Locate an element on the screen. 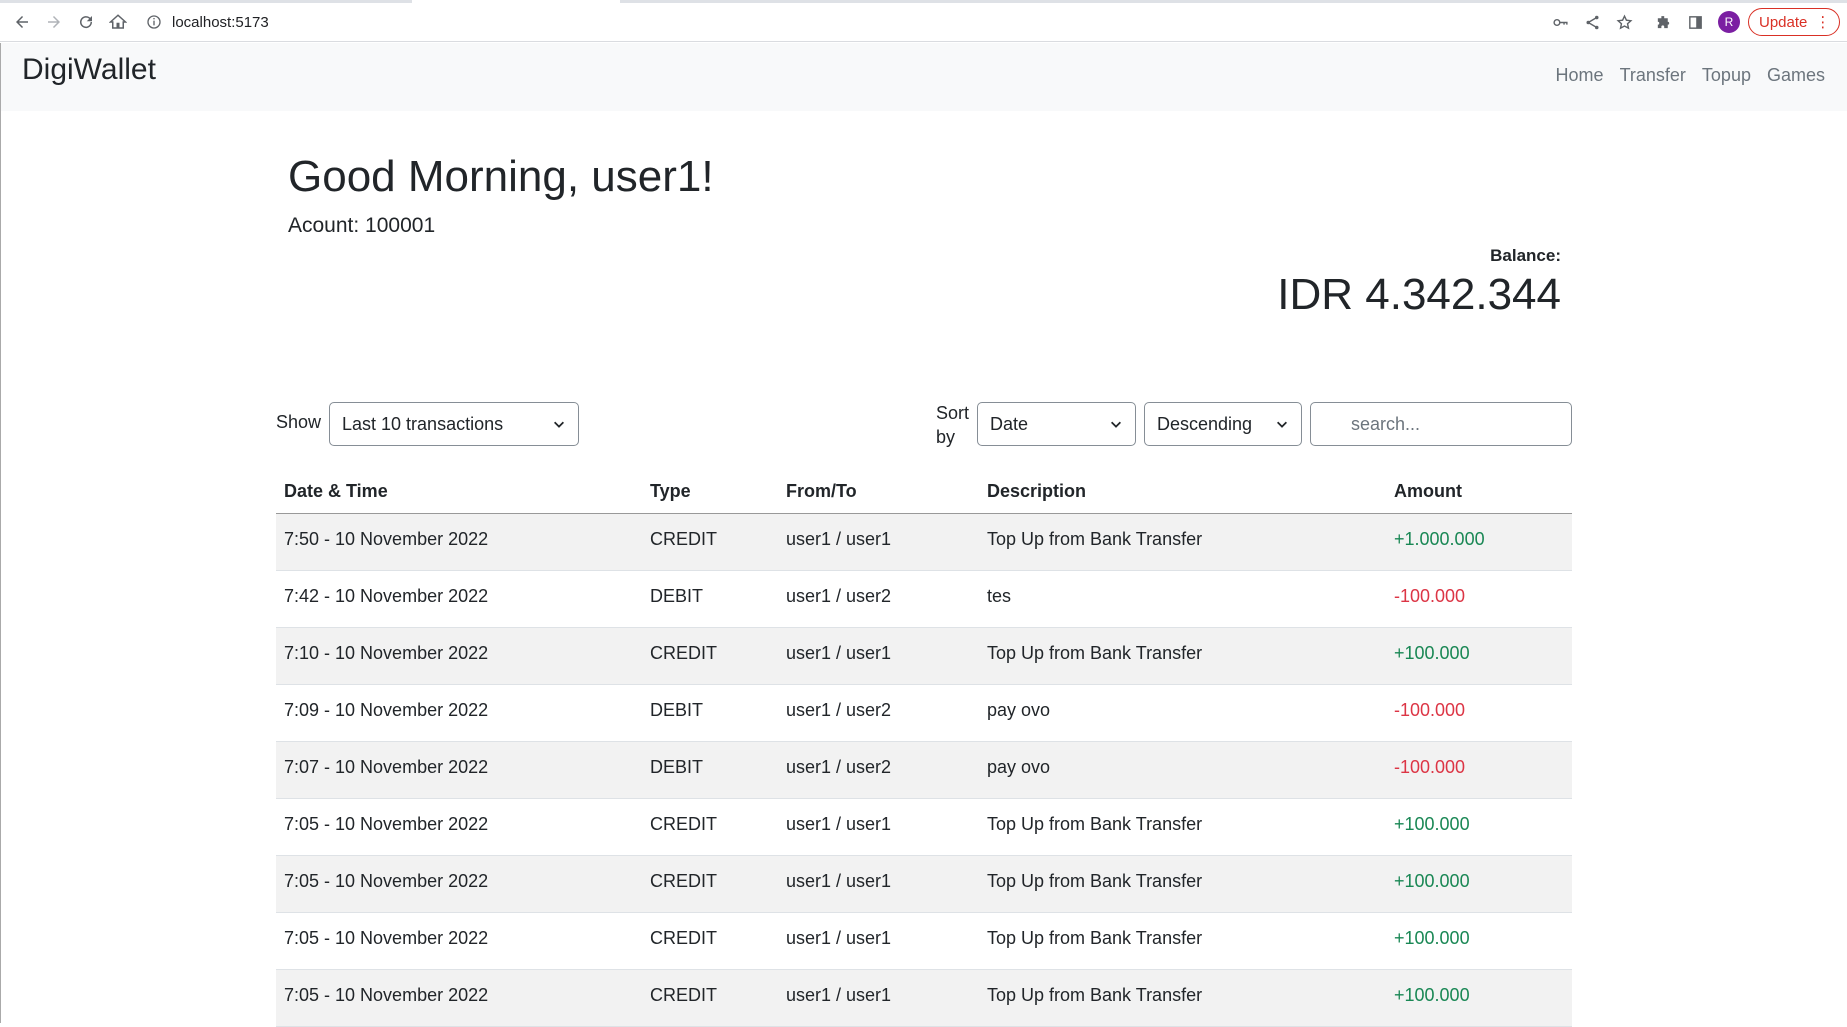 The height and width of the screenshot is (1027, 1847). nav-link-games: Games is located at coordinates (1796, 75).